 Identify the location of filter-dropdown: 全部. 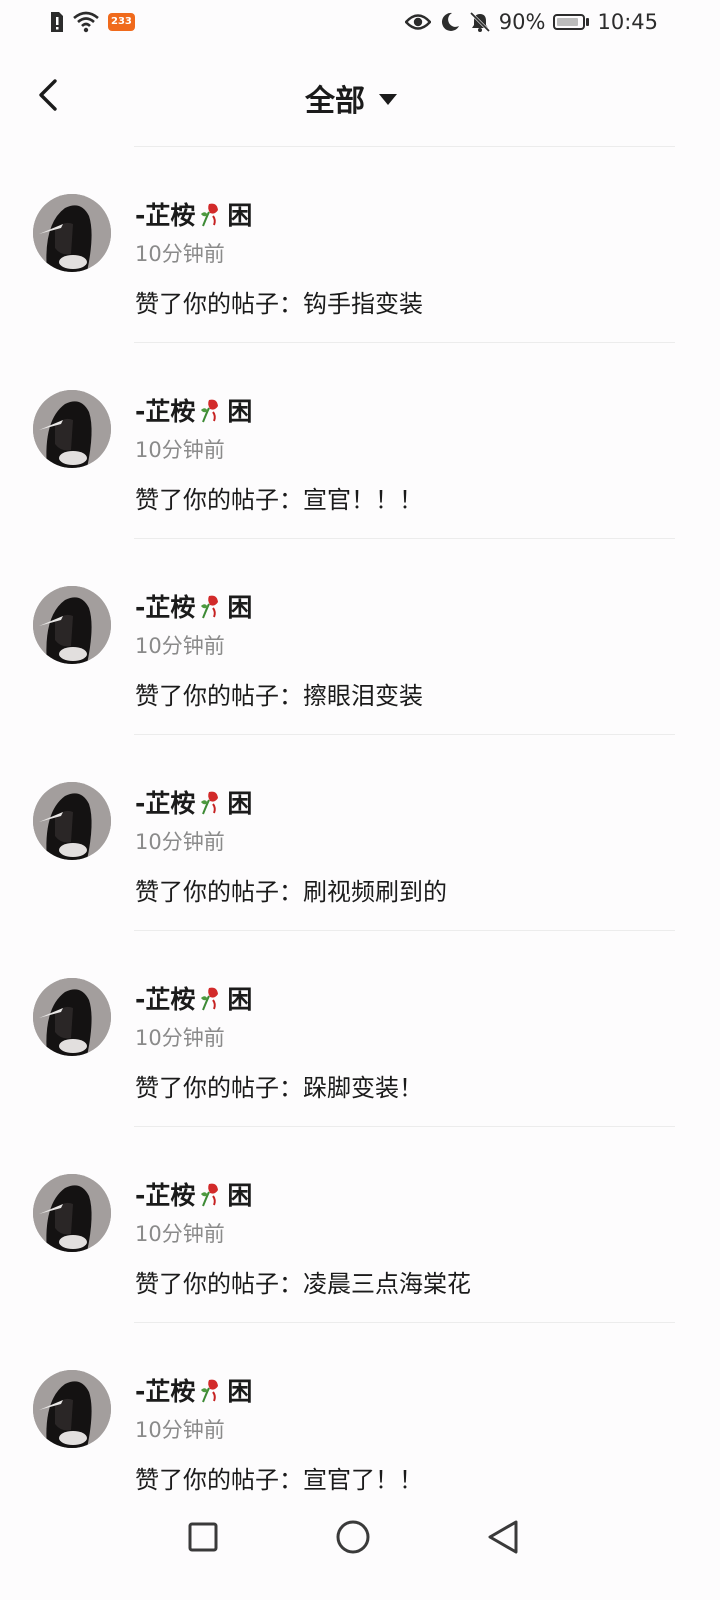
(351, 98).